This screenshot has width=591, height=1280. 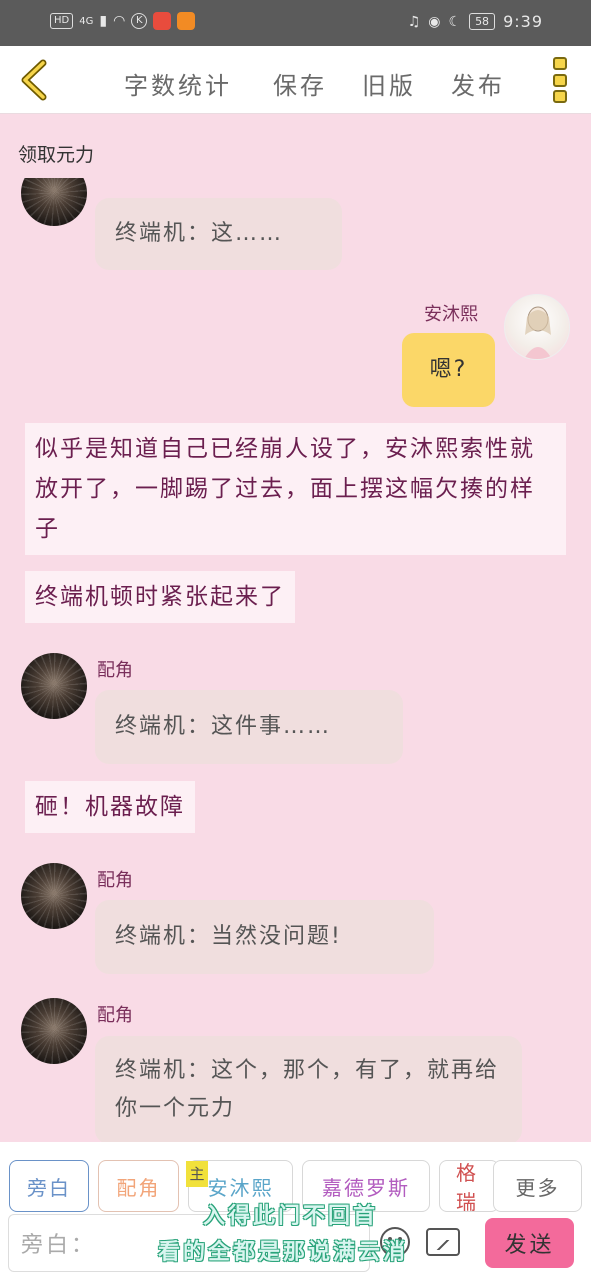 What do you see at coordinates (291, 1216) in the screenshot?
I see `watermark-line1: 入得此门不回首` at bounding box center [291, 1216].